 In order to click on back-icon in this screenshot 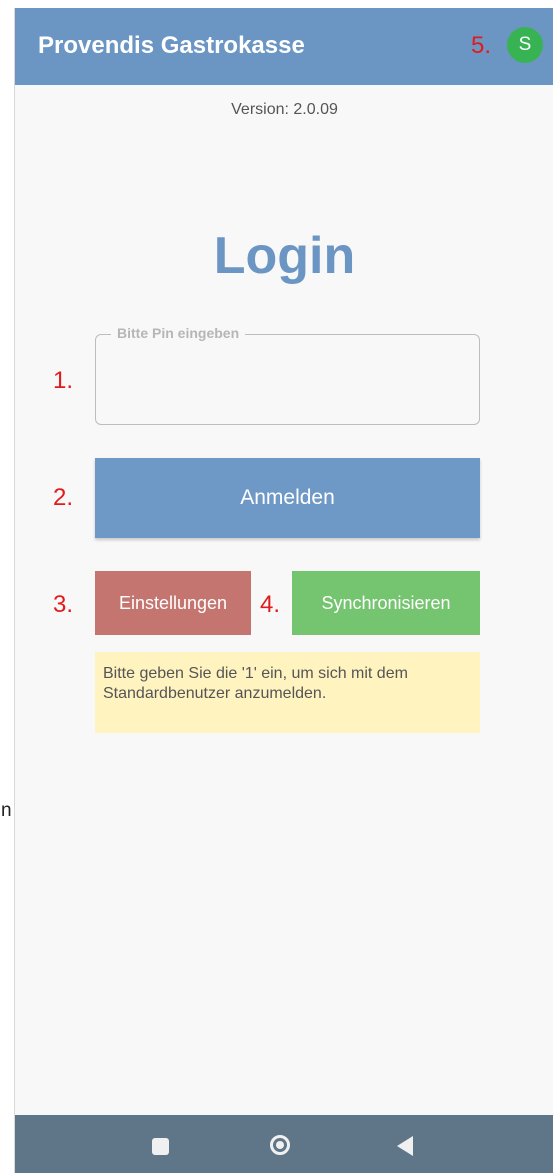, I will do `click(405, 1146)`.